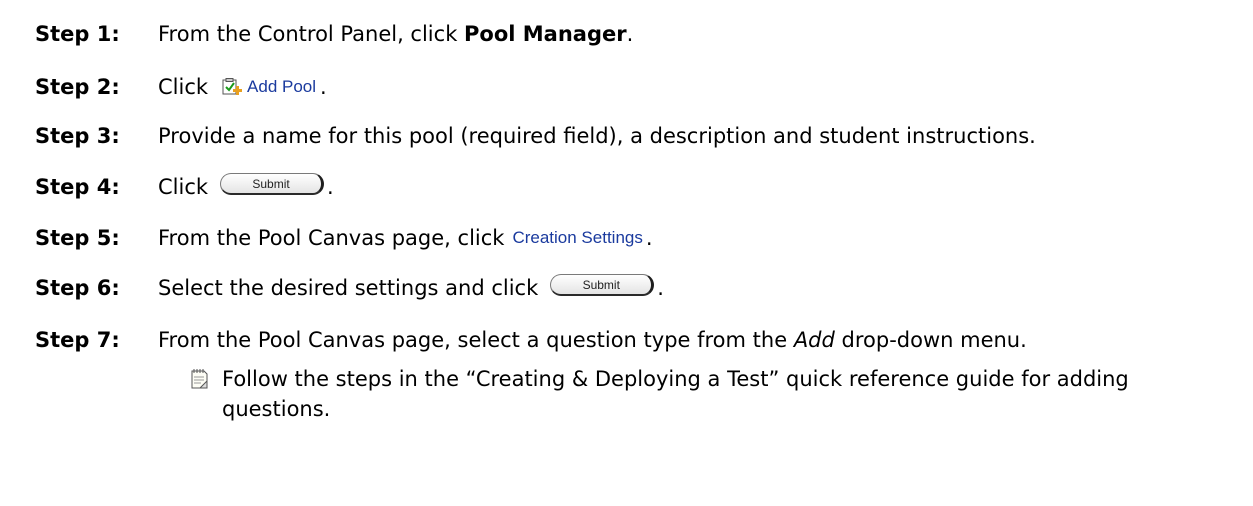 The width and height of the screenshot is (1253, 506). Describe the element at coordinates (626, 87) in the screenshot. I see `step-2: Step 2: Click Add Pool .` at that location.